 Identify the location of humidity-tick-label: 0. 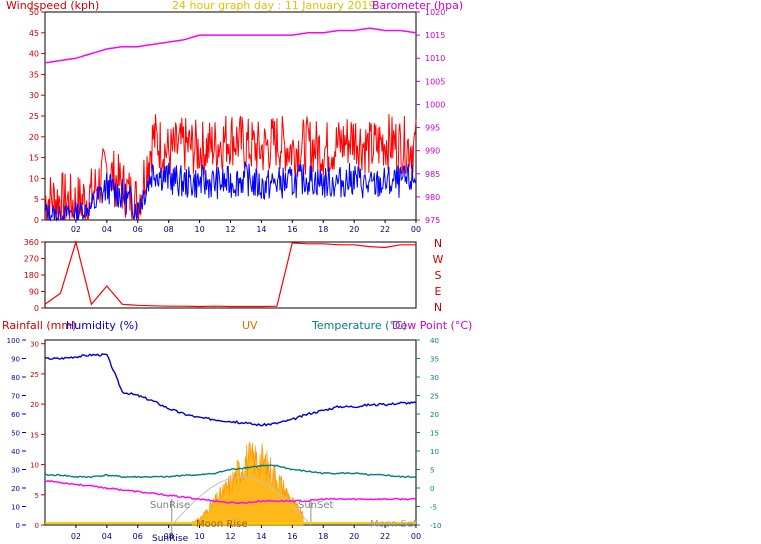
(18, 526).